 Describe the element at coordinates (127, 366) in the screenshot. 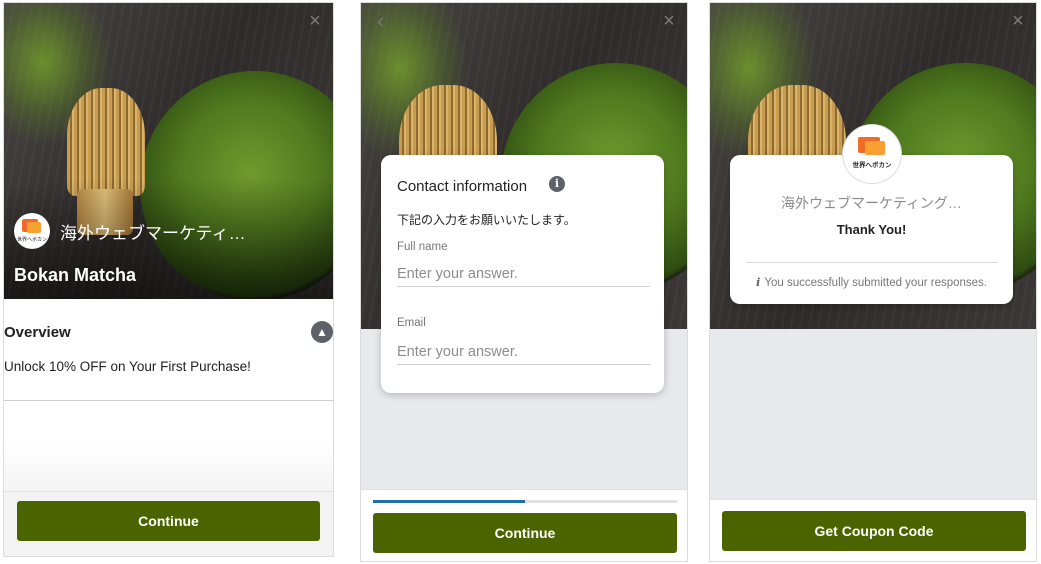

I see `overview-text: Unlock 10% OFF on Your First Purchase!` at that location.